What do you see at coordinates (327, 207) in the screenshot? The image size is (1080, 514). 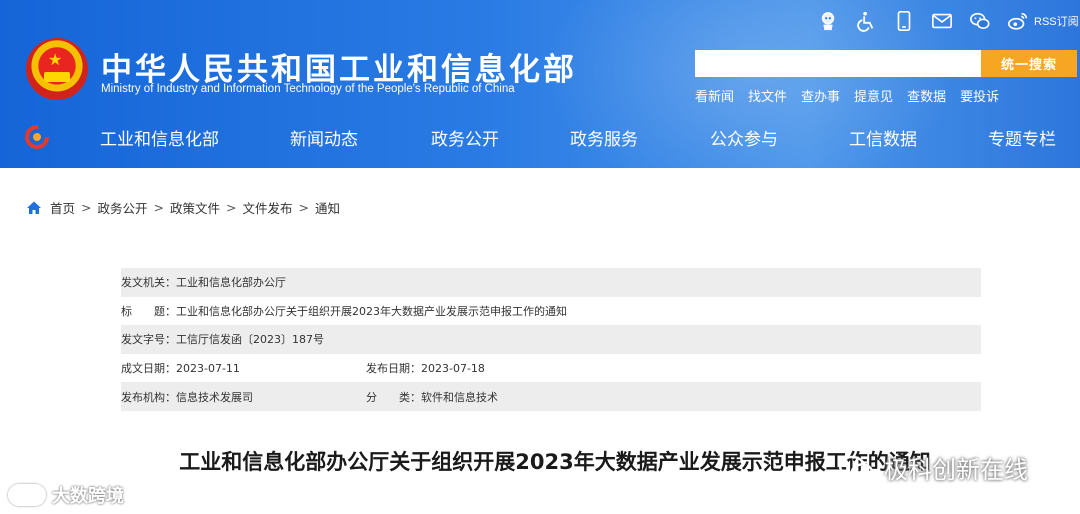 I see `breadcrumb-notice: 通知` at bounding box center [327, 207].